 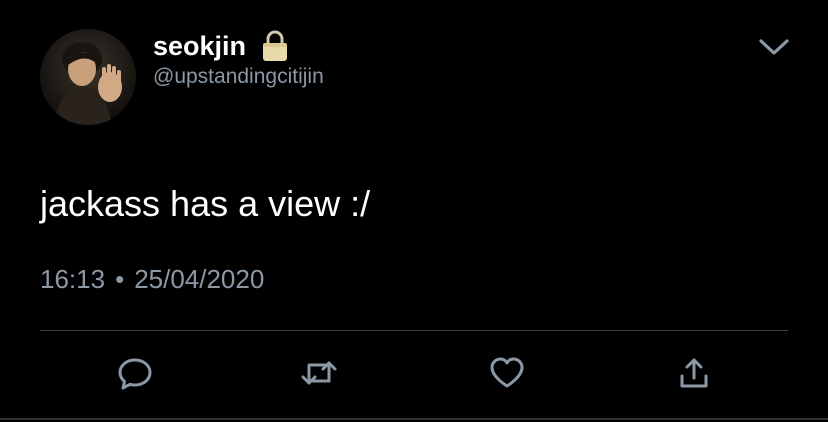 I want to click on tweet-timestamp: 16:13 • 25/04/2020, so click(x=152, y=279).